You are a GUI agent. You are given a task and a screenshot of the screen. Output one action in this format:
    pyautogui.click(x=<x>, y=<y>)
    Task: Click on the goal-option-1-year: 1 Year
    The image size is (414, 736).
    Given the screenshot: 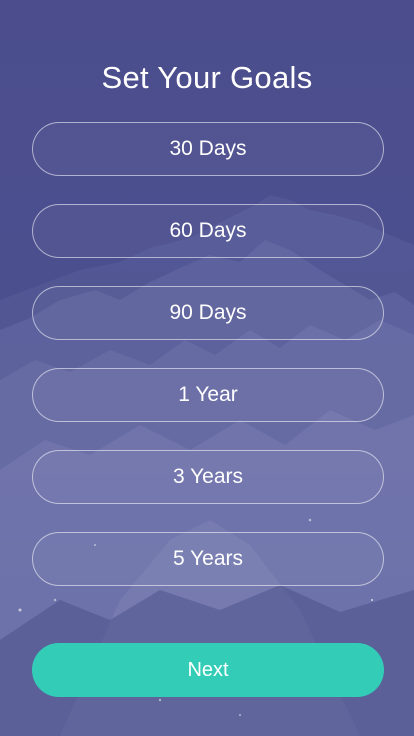 What is the action you would take?
    pyautogui.click(x=208, y=395)
    